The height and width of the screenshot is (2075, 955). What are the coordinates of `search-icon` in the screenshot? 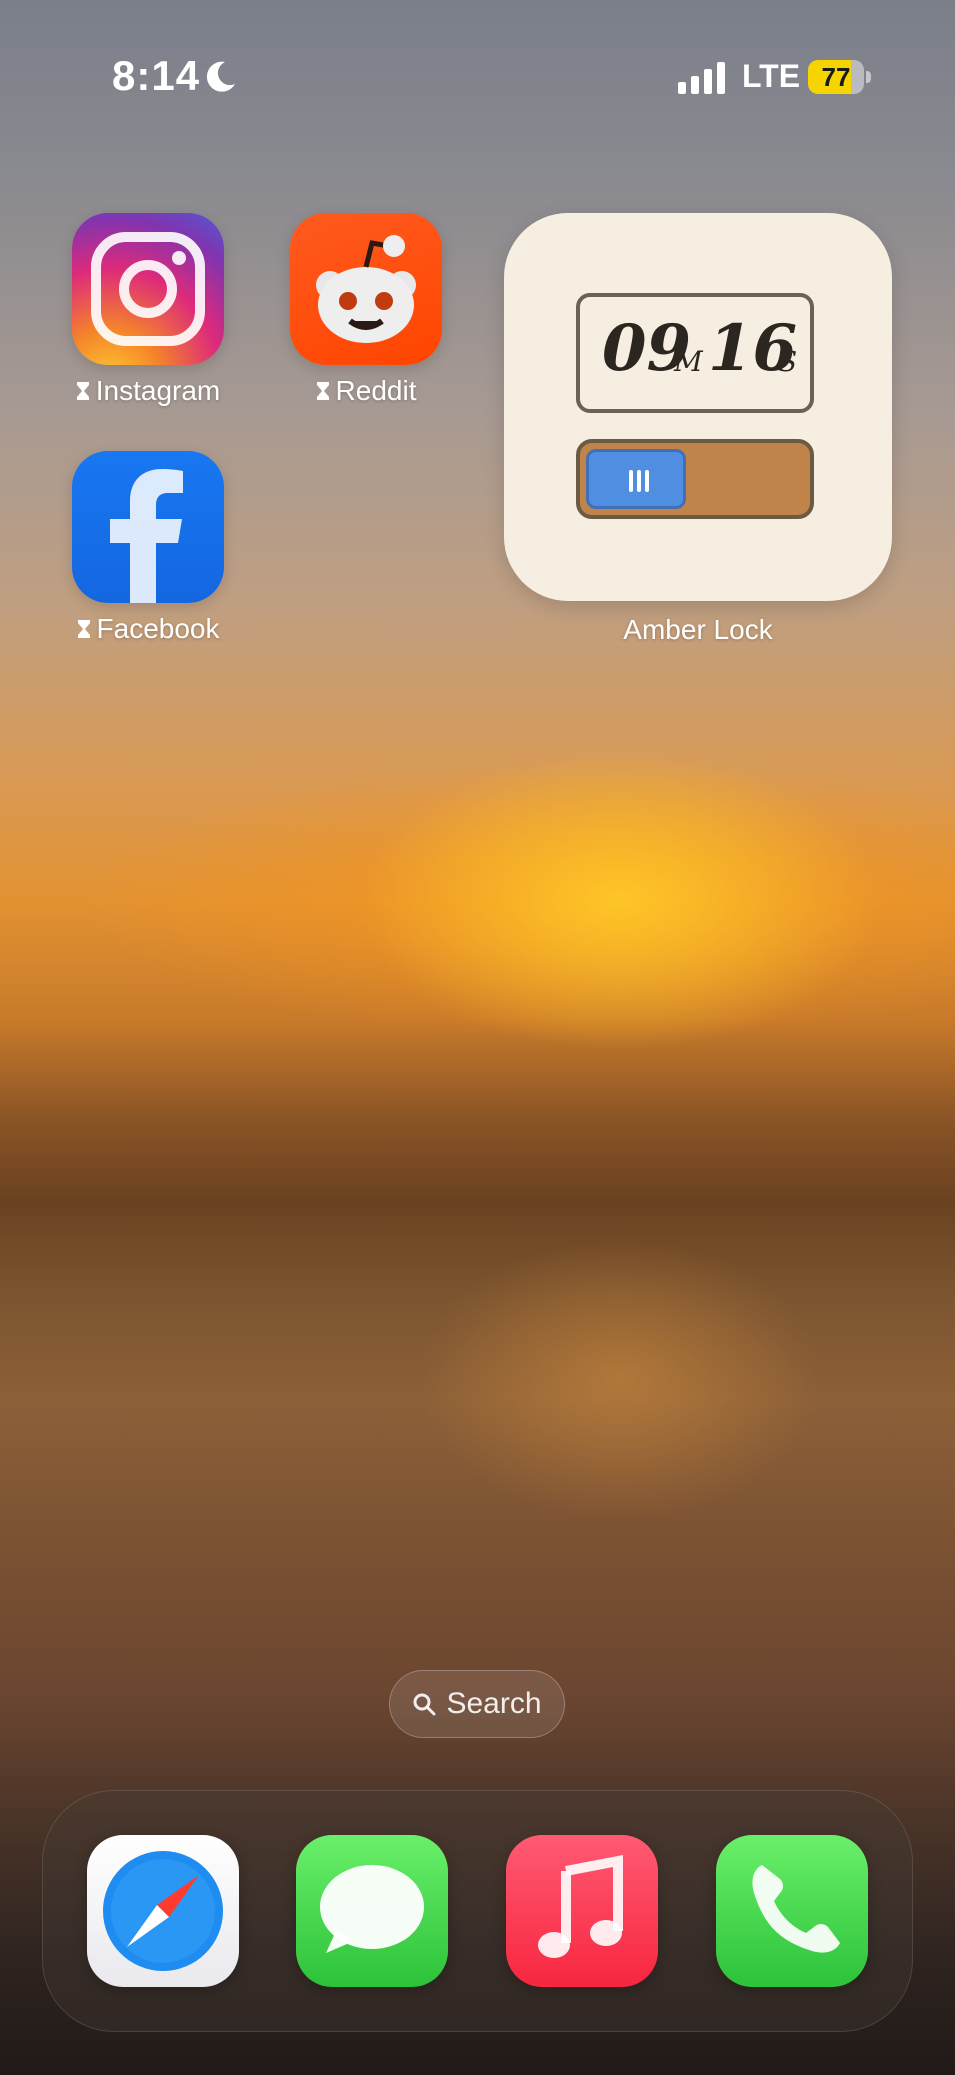 It's located at (424, 1704).